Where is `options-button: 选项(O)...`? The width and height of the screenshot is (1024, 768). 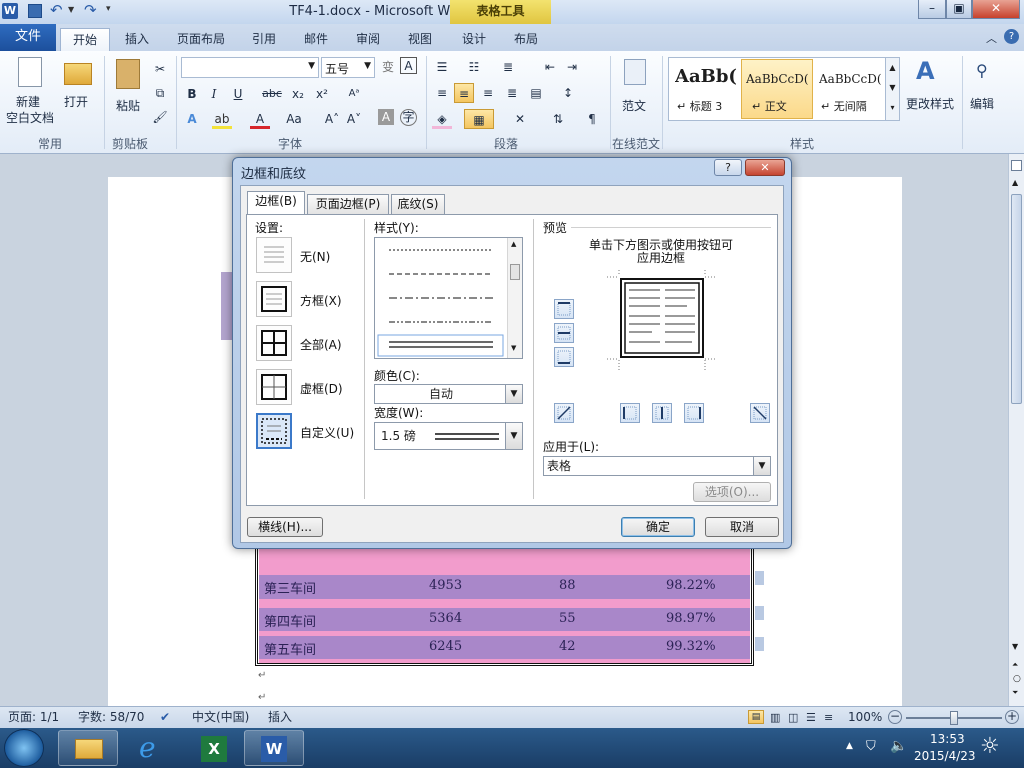 options-button: 选项(O)... is located at coordinates (732, 492).